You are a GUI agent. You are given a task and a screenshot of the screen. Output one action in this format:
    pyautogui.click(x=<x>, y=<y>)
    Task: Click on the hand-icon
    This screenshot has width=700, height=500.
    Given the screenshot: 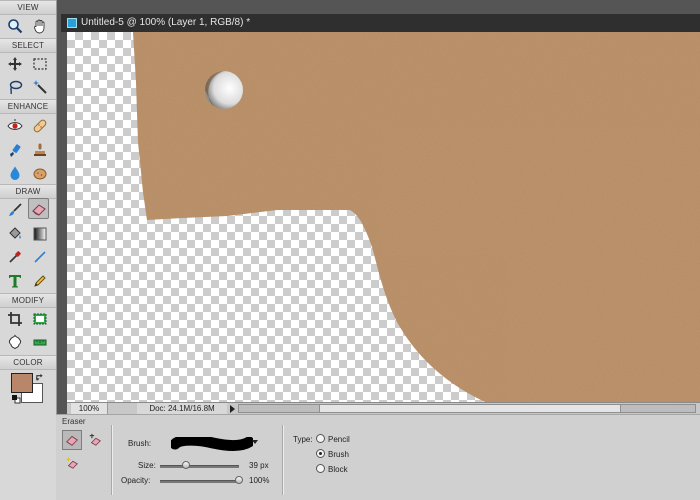 What is the action you would take?
    pyautogui.click(x=38, y=26)
    